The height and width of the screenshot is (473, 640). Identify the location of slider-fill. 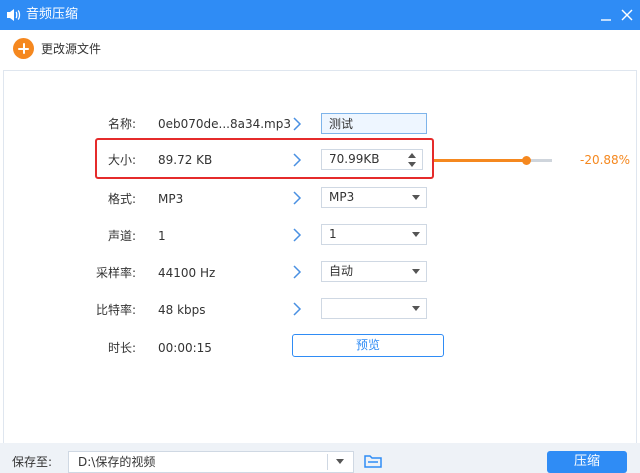
(480, 160).